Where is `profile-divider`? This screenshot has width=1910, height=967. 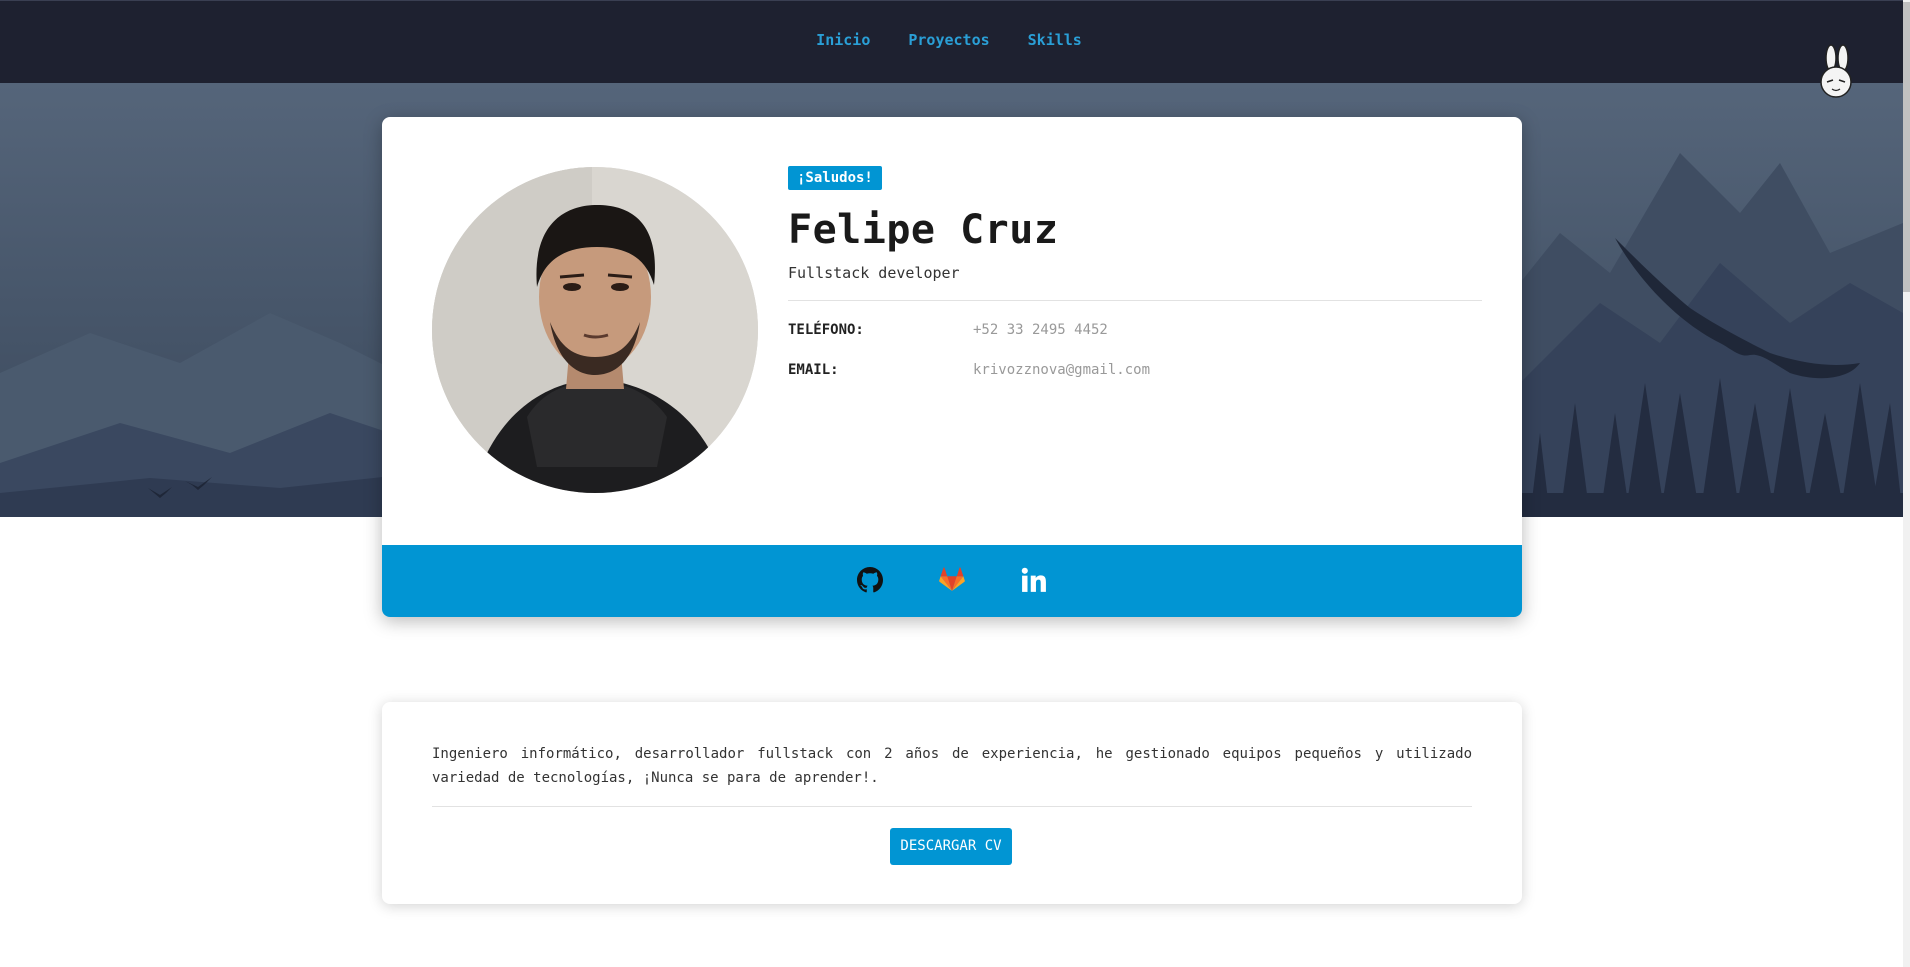 profile-divider is located at coordinates (1135, 300).